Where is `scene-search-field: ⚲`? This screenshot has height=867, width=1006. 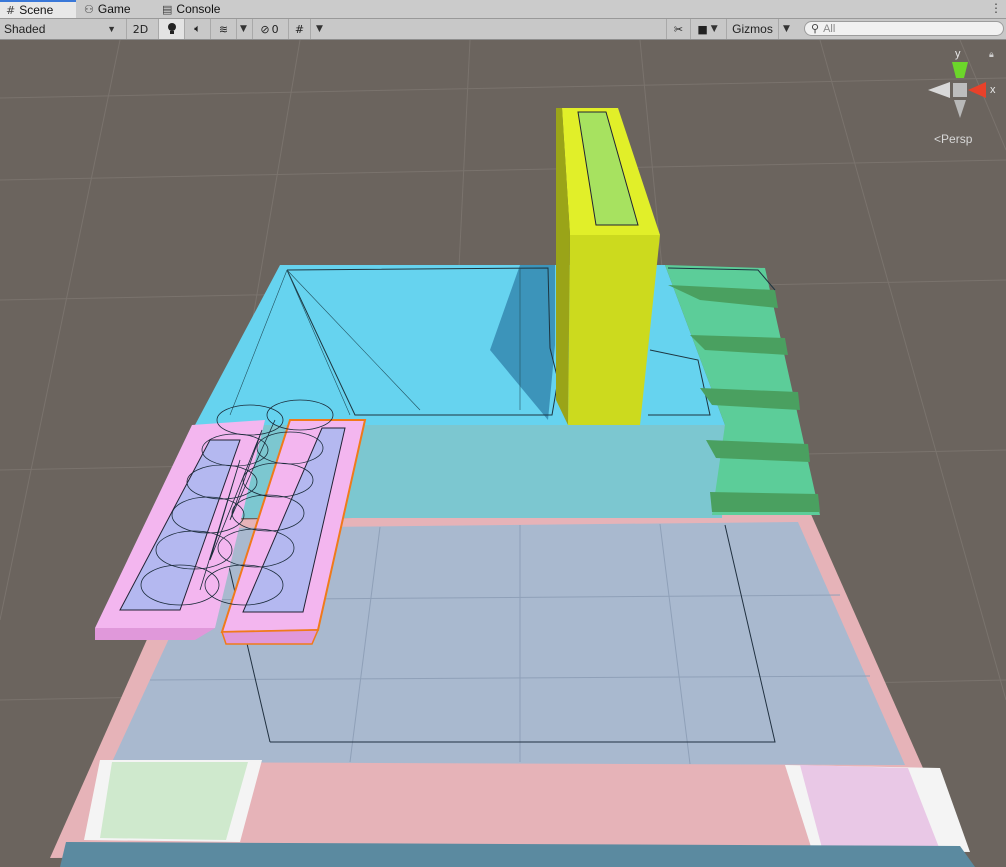 scene-search-field: ⚲ is located at coordinates (904, 28).